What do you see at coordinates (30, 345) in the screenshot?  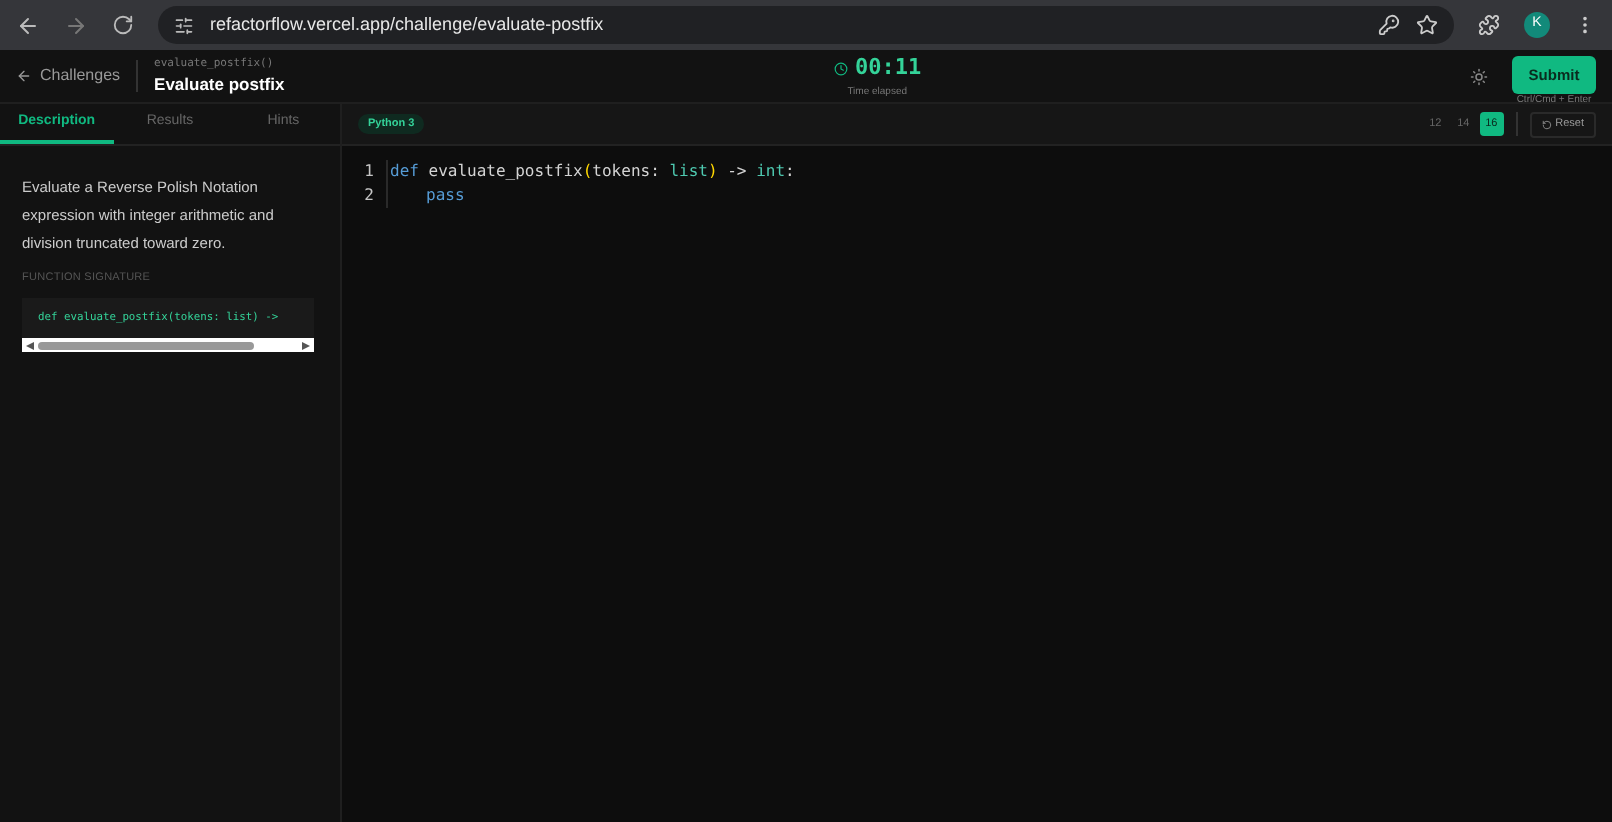 I see `scroll-left-icon` at bounding box center [30, 345].